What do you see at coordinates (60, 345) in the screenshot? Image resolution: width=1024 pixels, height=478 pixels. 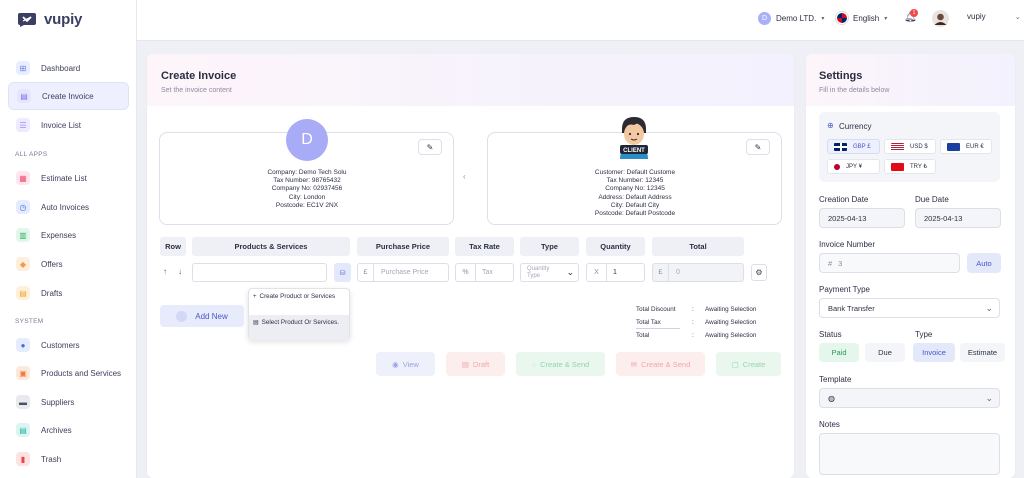 I see `sidebar-item-label: Customers` at bounding box center [60, 345].